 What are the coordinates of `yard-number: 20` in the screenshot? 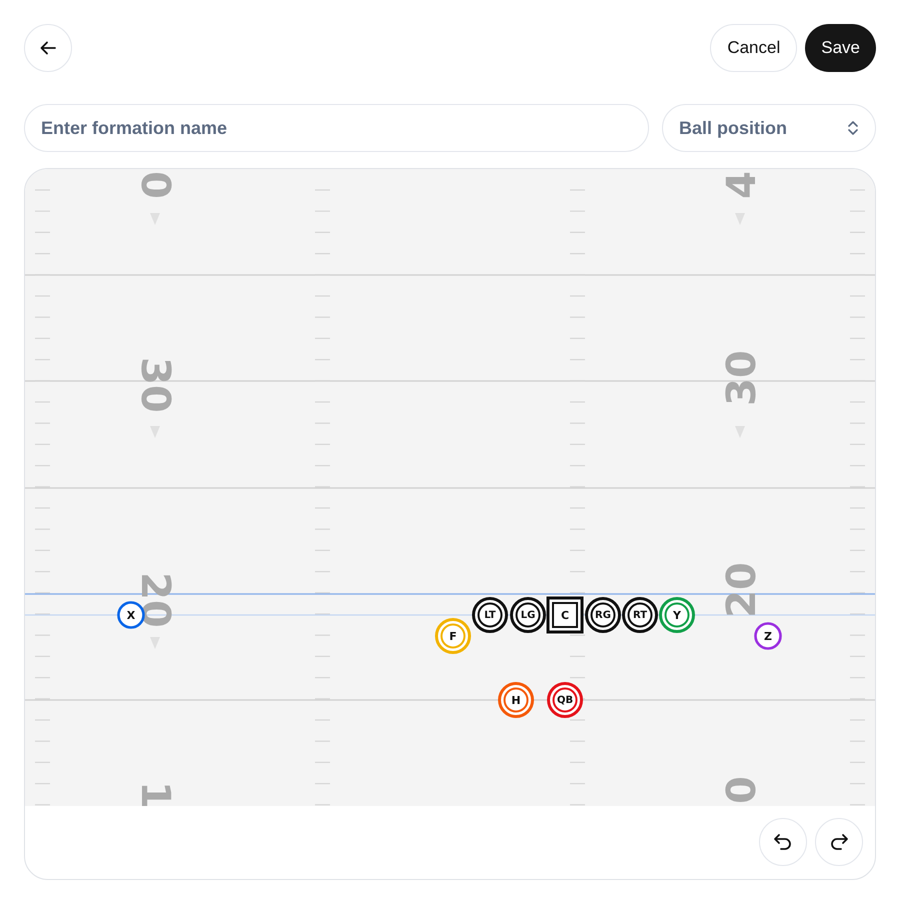 It's located at (742, 590).